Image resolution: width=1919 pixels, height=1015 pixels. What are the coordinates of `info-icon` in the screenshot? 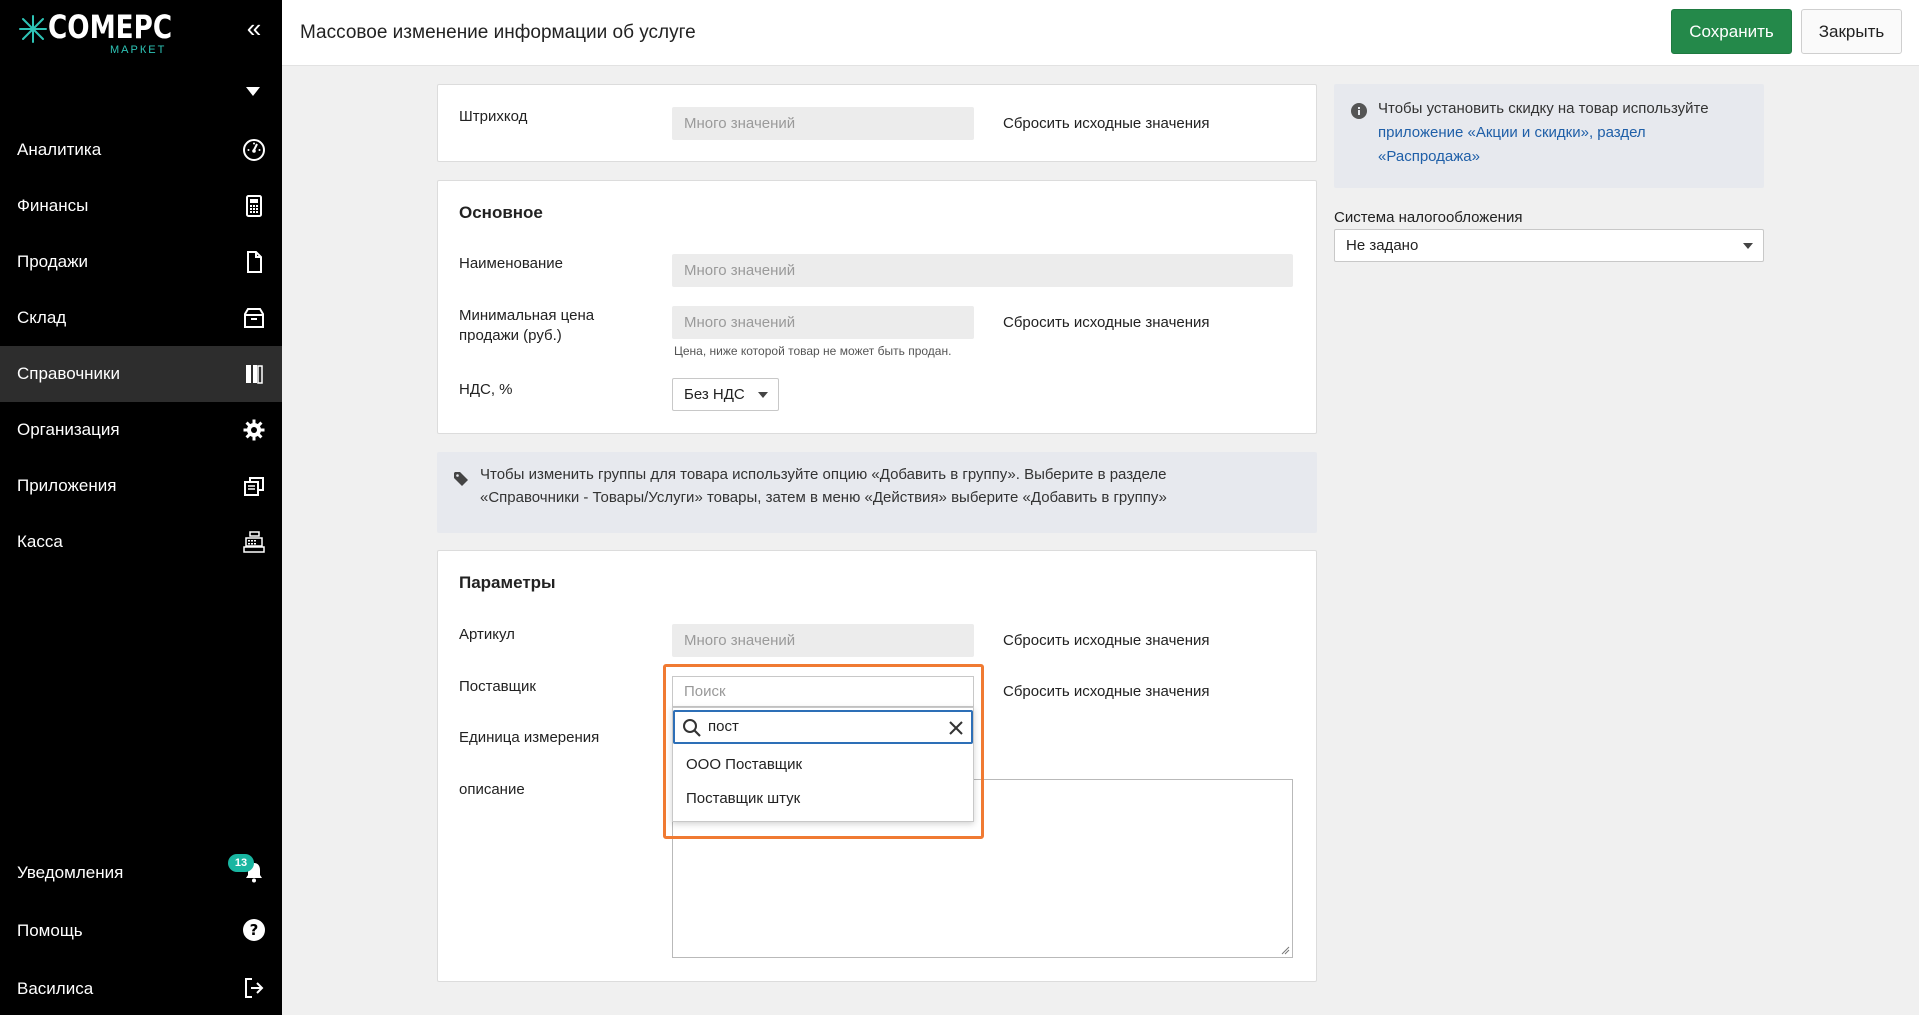 It's located at (1359, 111).